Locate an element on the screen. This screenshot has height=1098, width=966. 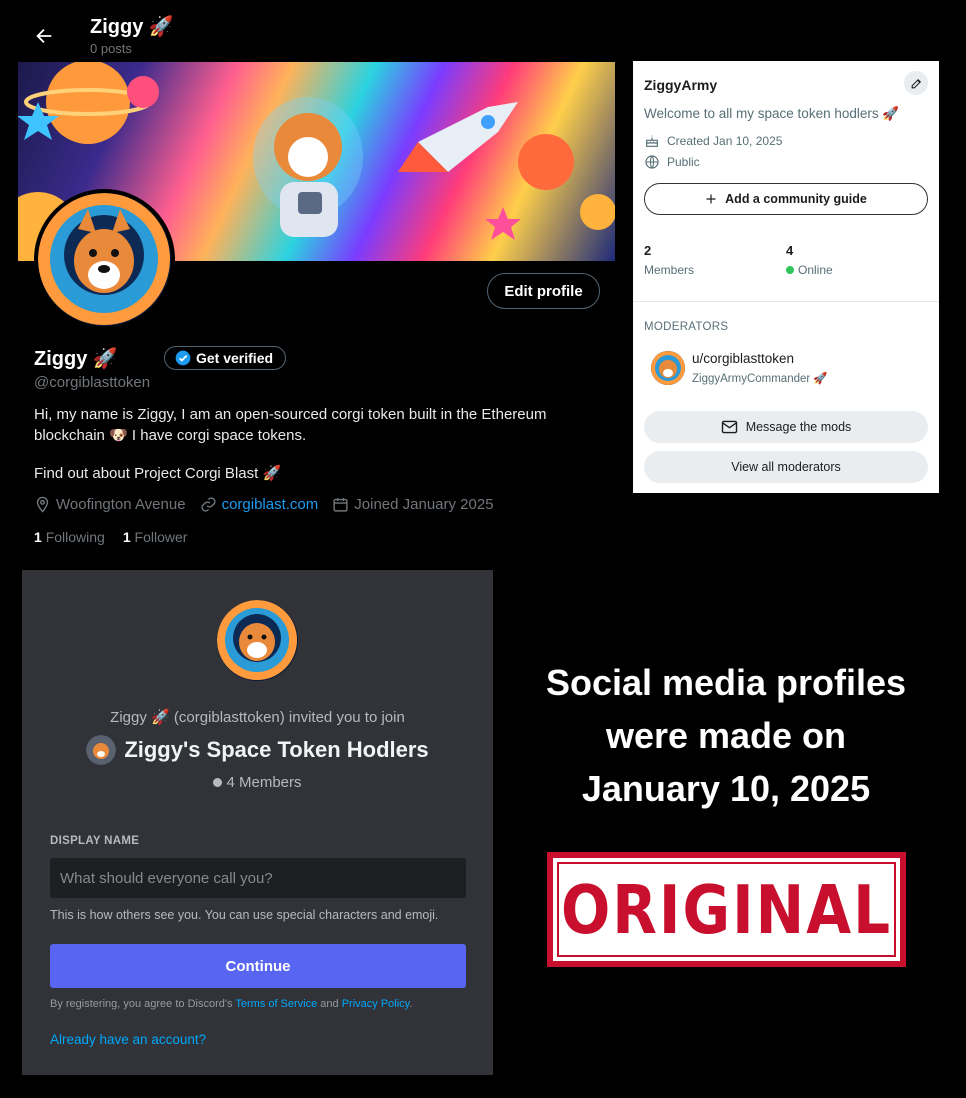
link-icon is located at coordinates (208, 504).